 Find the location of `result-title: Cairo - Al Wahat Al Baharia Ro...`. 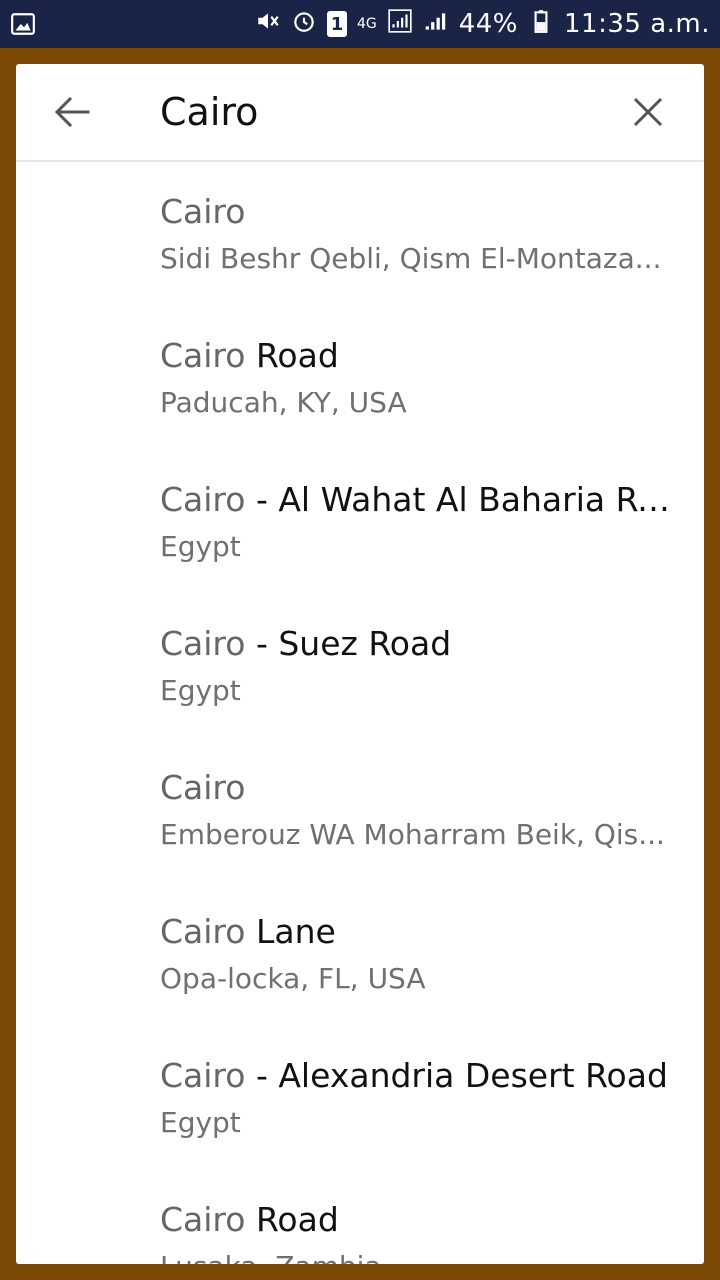

result-title: Cairo - Al Wahat Al Baharia Ro... is located at coordinates (420, 499).